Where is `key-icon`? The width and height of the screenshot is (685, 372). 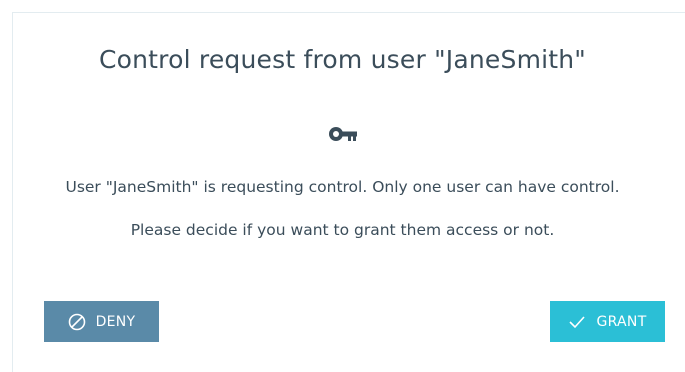
key-icon is located at coordinates (343, 136).